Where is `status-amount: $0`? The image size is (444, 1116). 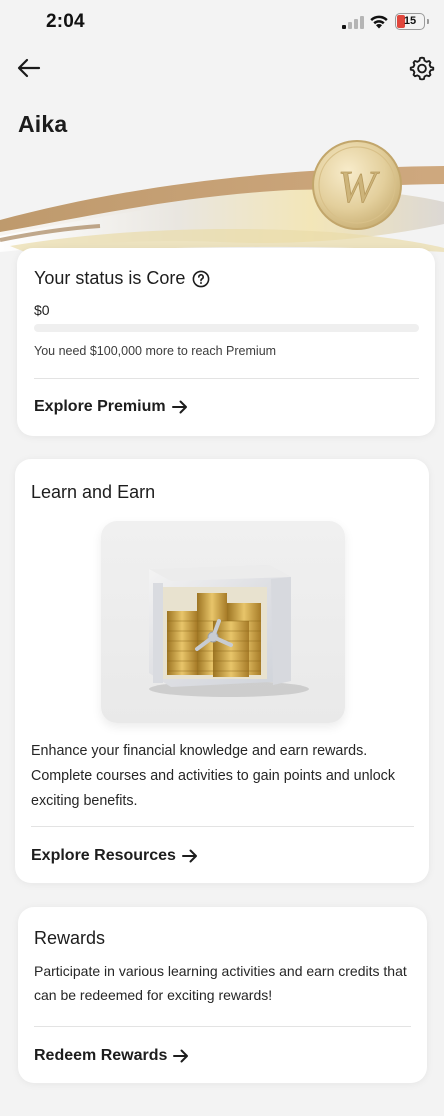 status-amount: $0 is located at coordinates (42, 310).